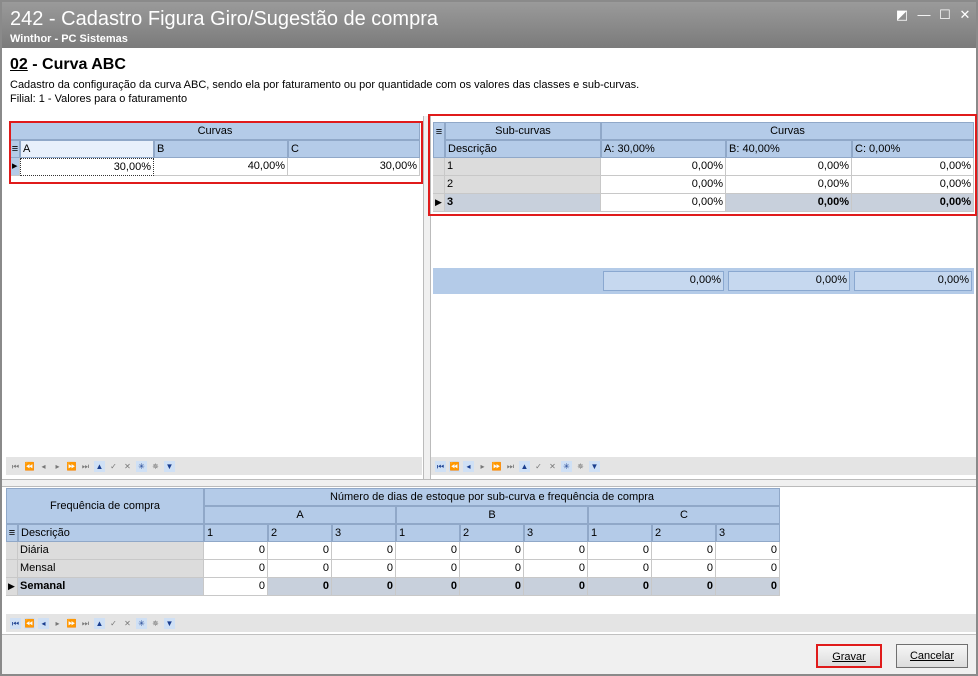 The width and height of the screenshot is (978, 676). I want to click on subcurvas-navigator: ⏮ ⏪ ◂ ▸ ⏩ ⏭ ▲ ✓ ✕ ✳ ✵ ▼, so click(703, 466).